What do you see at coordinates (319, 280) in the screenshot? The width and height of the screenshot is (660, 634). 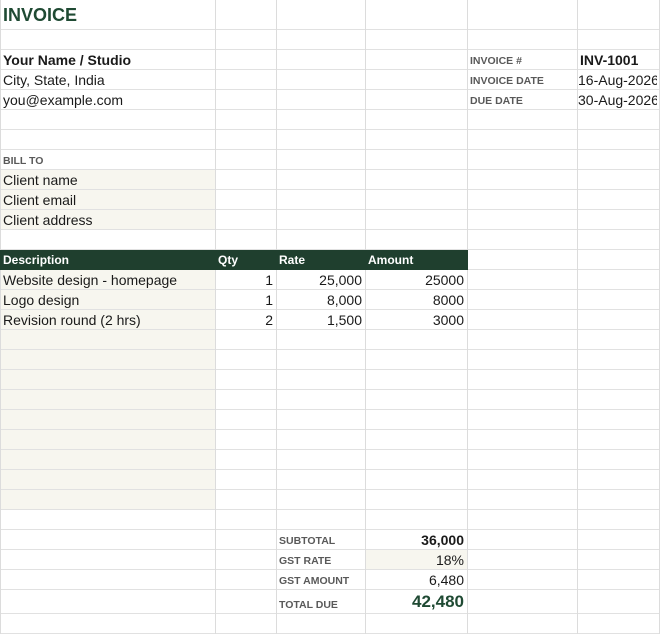 I see `line-item-rate: 25,000` at bounding box center [319, 280].